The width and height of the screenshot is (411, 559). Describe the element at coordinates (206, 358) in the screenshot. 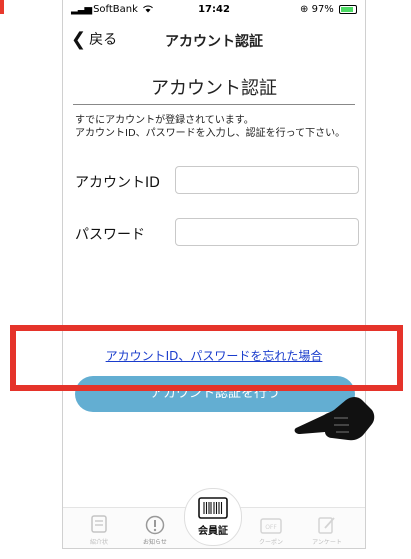

I see `highlight-box` at that location.